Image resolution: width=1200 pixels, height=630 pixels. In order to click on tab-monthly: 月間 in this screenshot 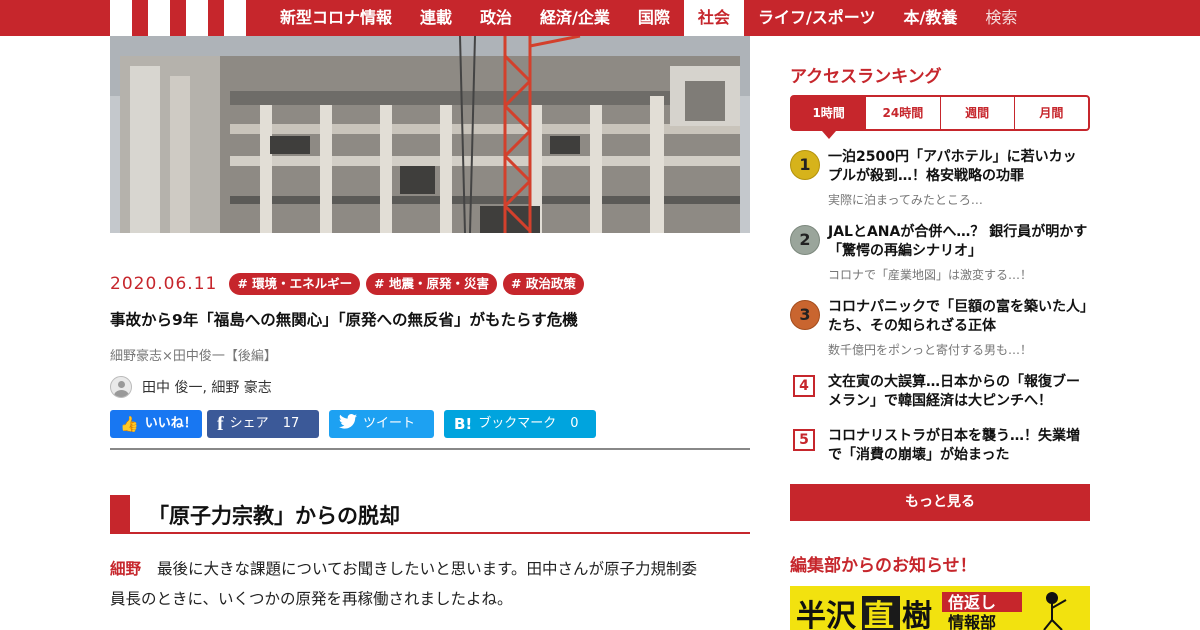, I will do `click(1050, 113)`.